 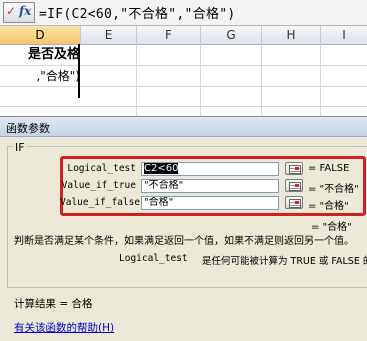 I want to click on formula-input: =IF(C2<60,"不合格","合格"), so click(x=137, y=12).